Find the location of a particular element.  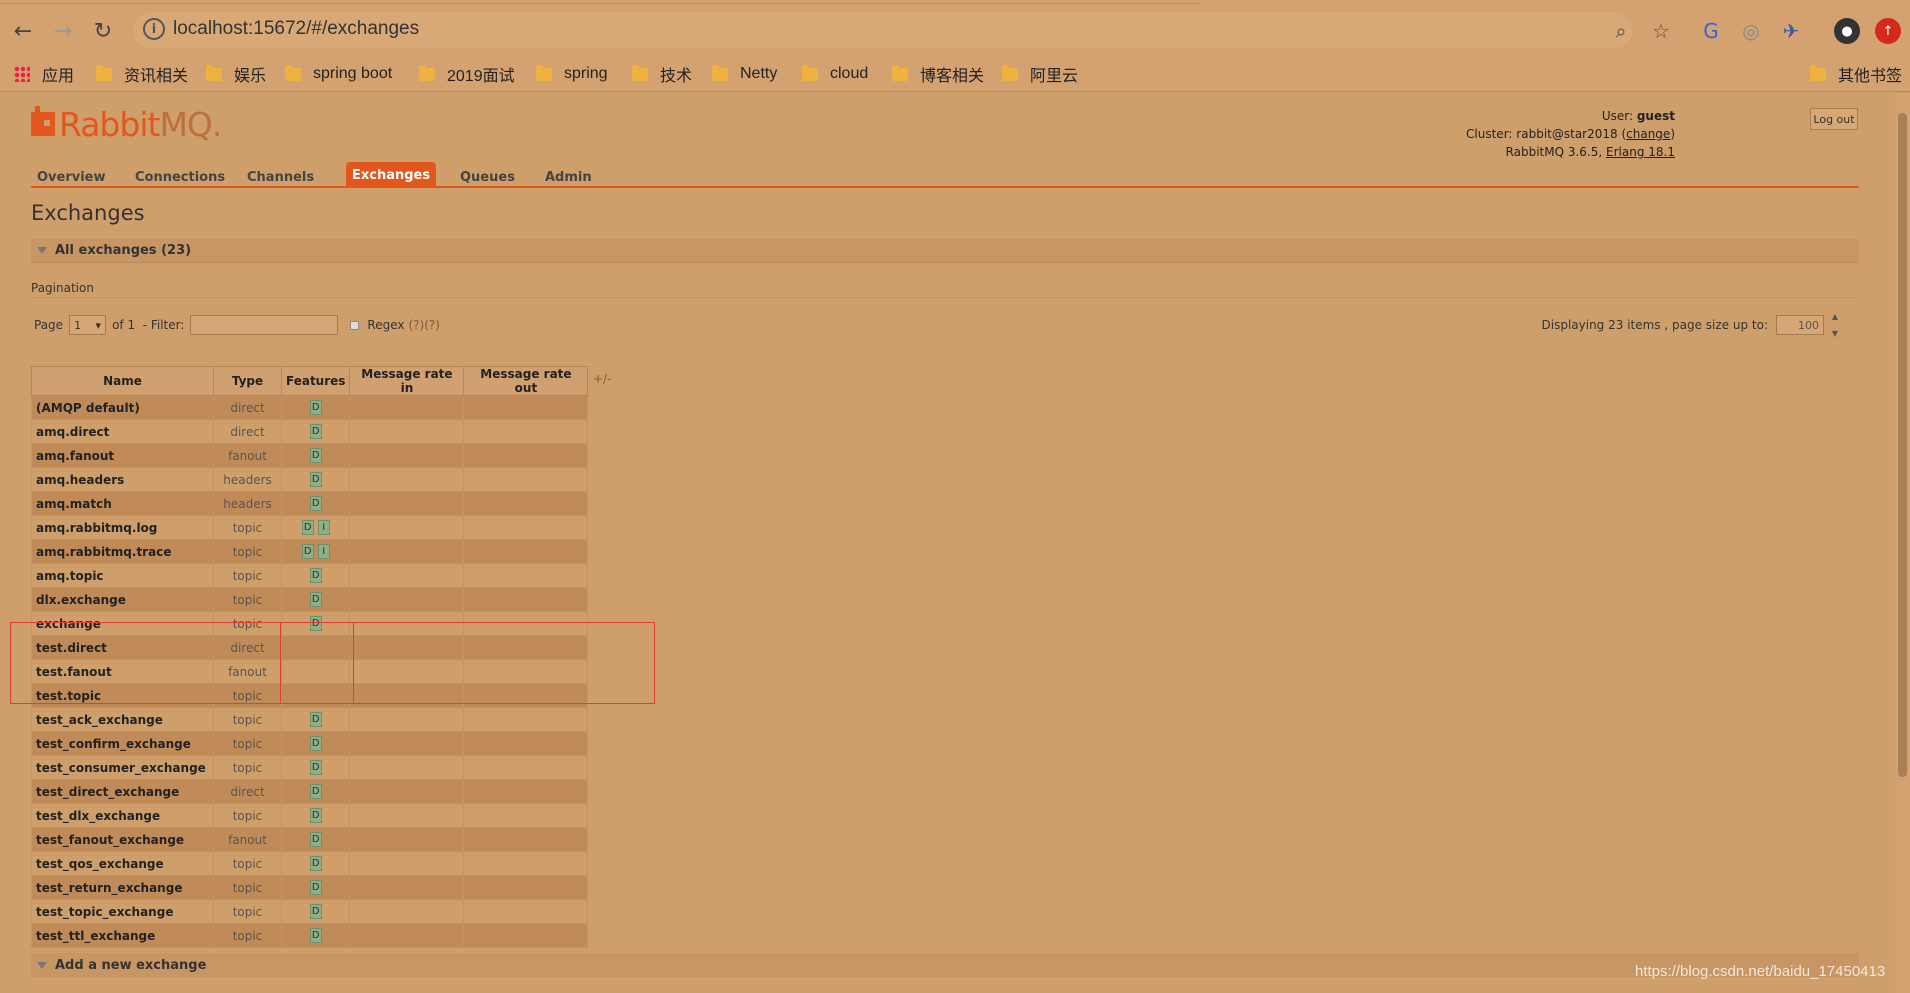

info-icon: i is located at coordinates (154, 29).